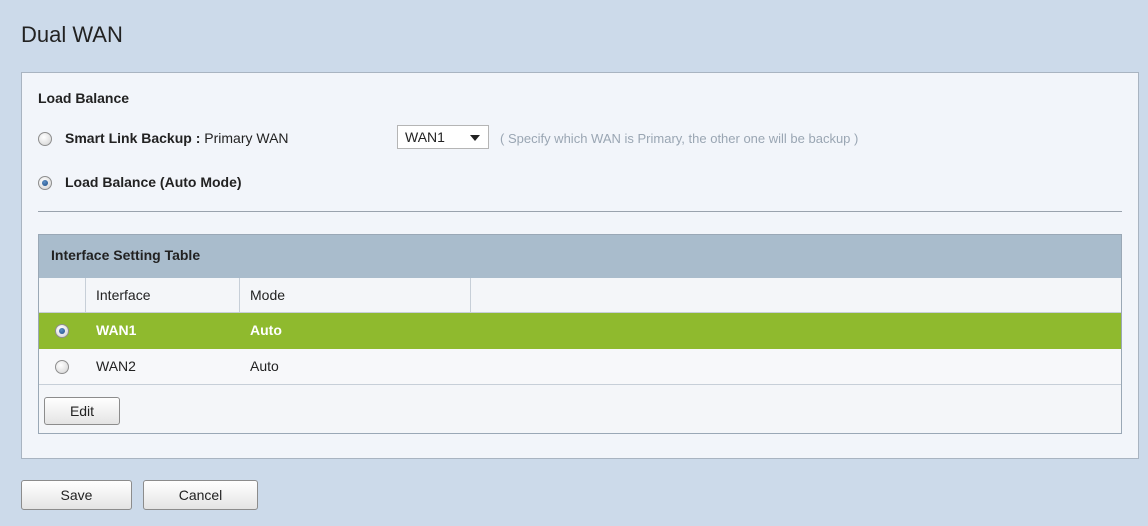 This screenshot has height=526, width=1148. Describe the element at coordinates (580, 295) in the screenshot. I see `column-header-row: Interface Mode` at that location.